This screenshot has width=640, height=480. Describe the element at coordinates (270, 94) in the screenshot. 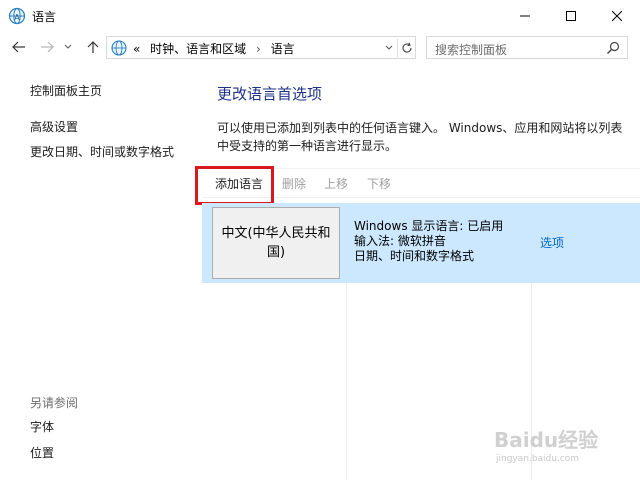

I see `page-title: 更改语言首选项` at that location.